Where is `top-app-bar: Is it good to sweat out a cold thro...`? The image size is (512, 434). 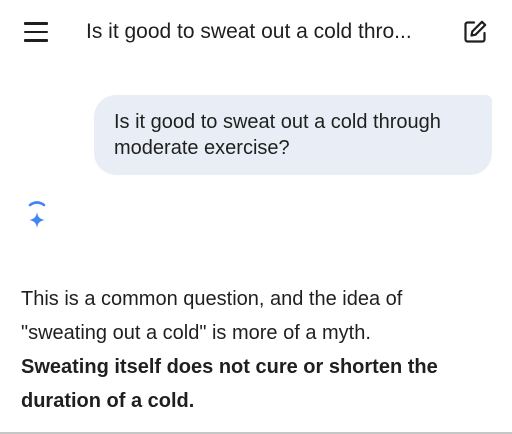 top-app-bar: Is it good to sweat out a cold thro... is located at coordinates (256, 32).